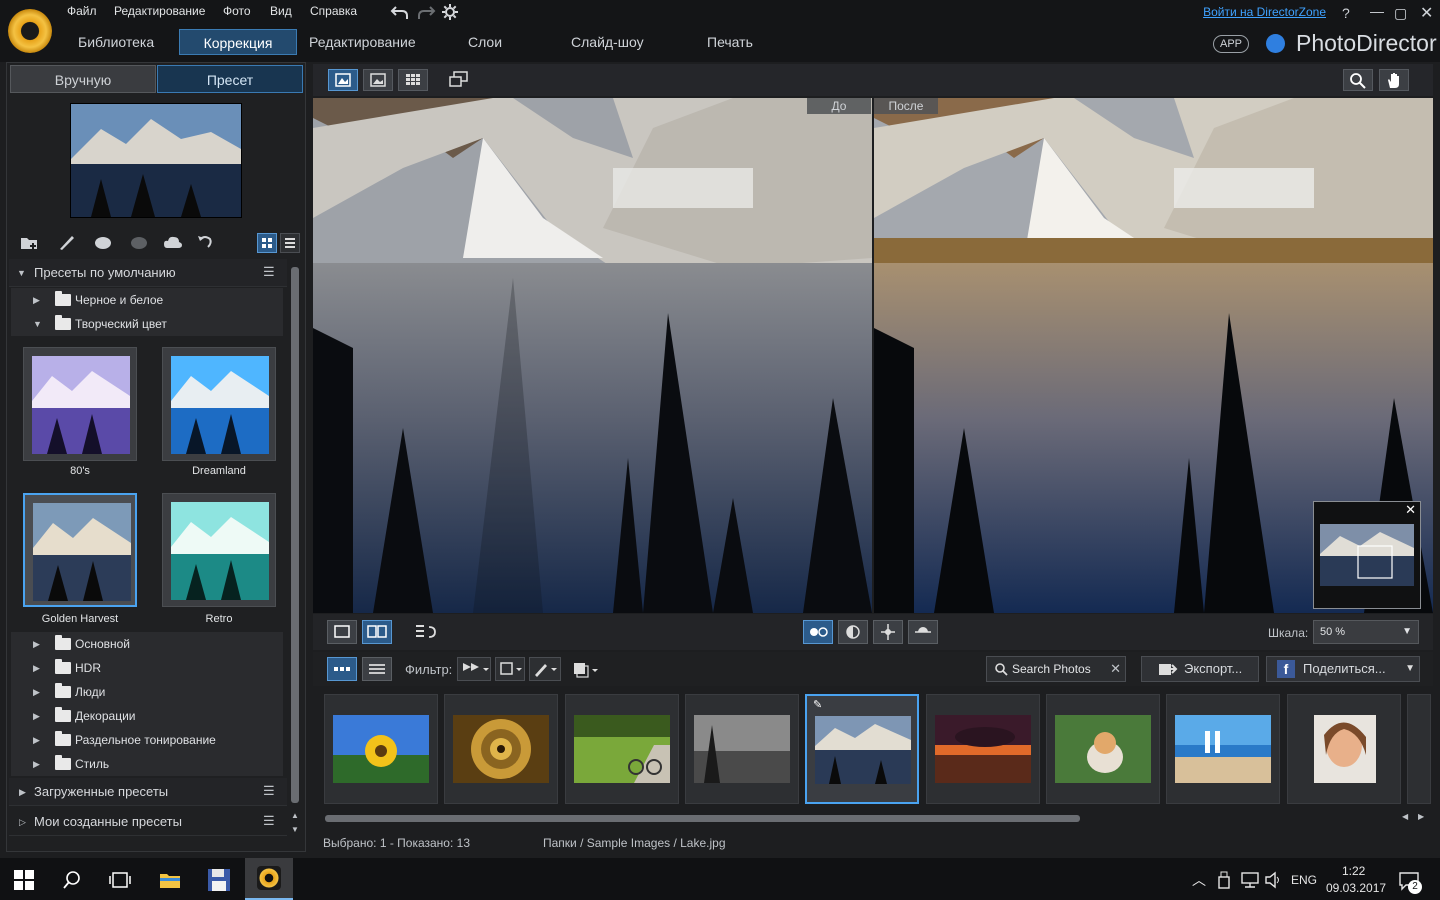 This screenshot has width=1440, height=900. What do you see at coordinates (205, 242) in the screenshot?
I see `reset-icon` at bounding box center [205, 242].